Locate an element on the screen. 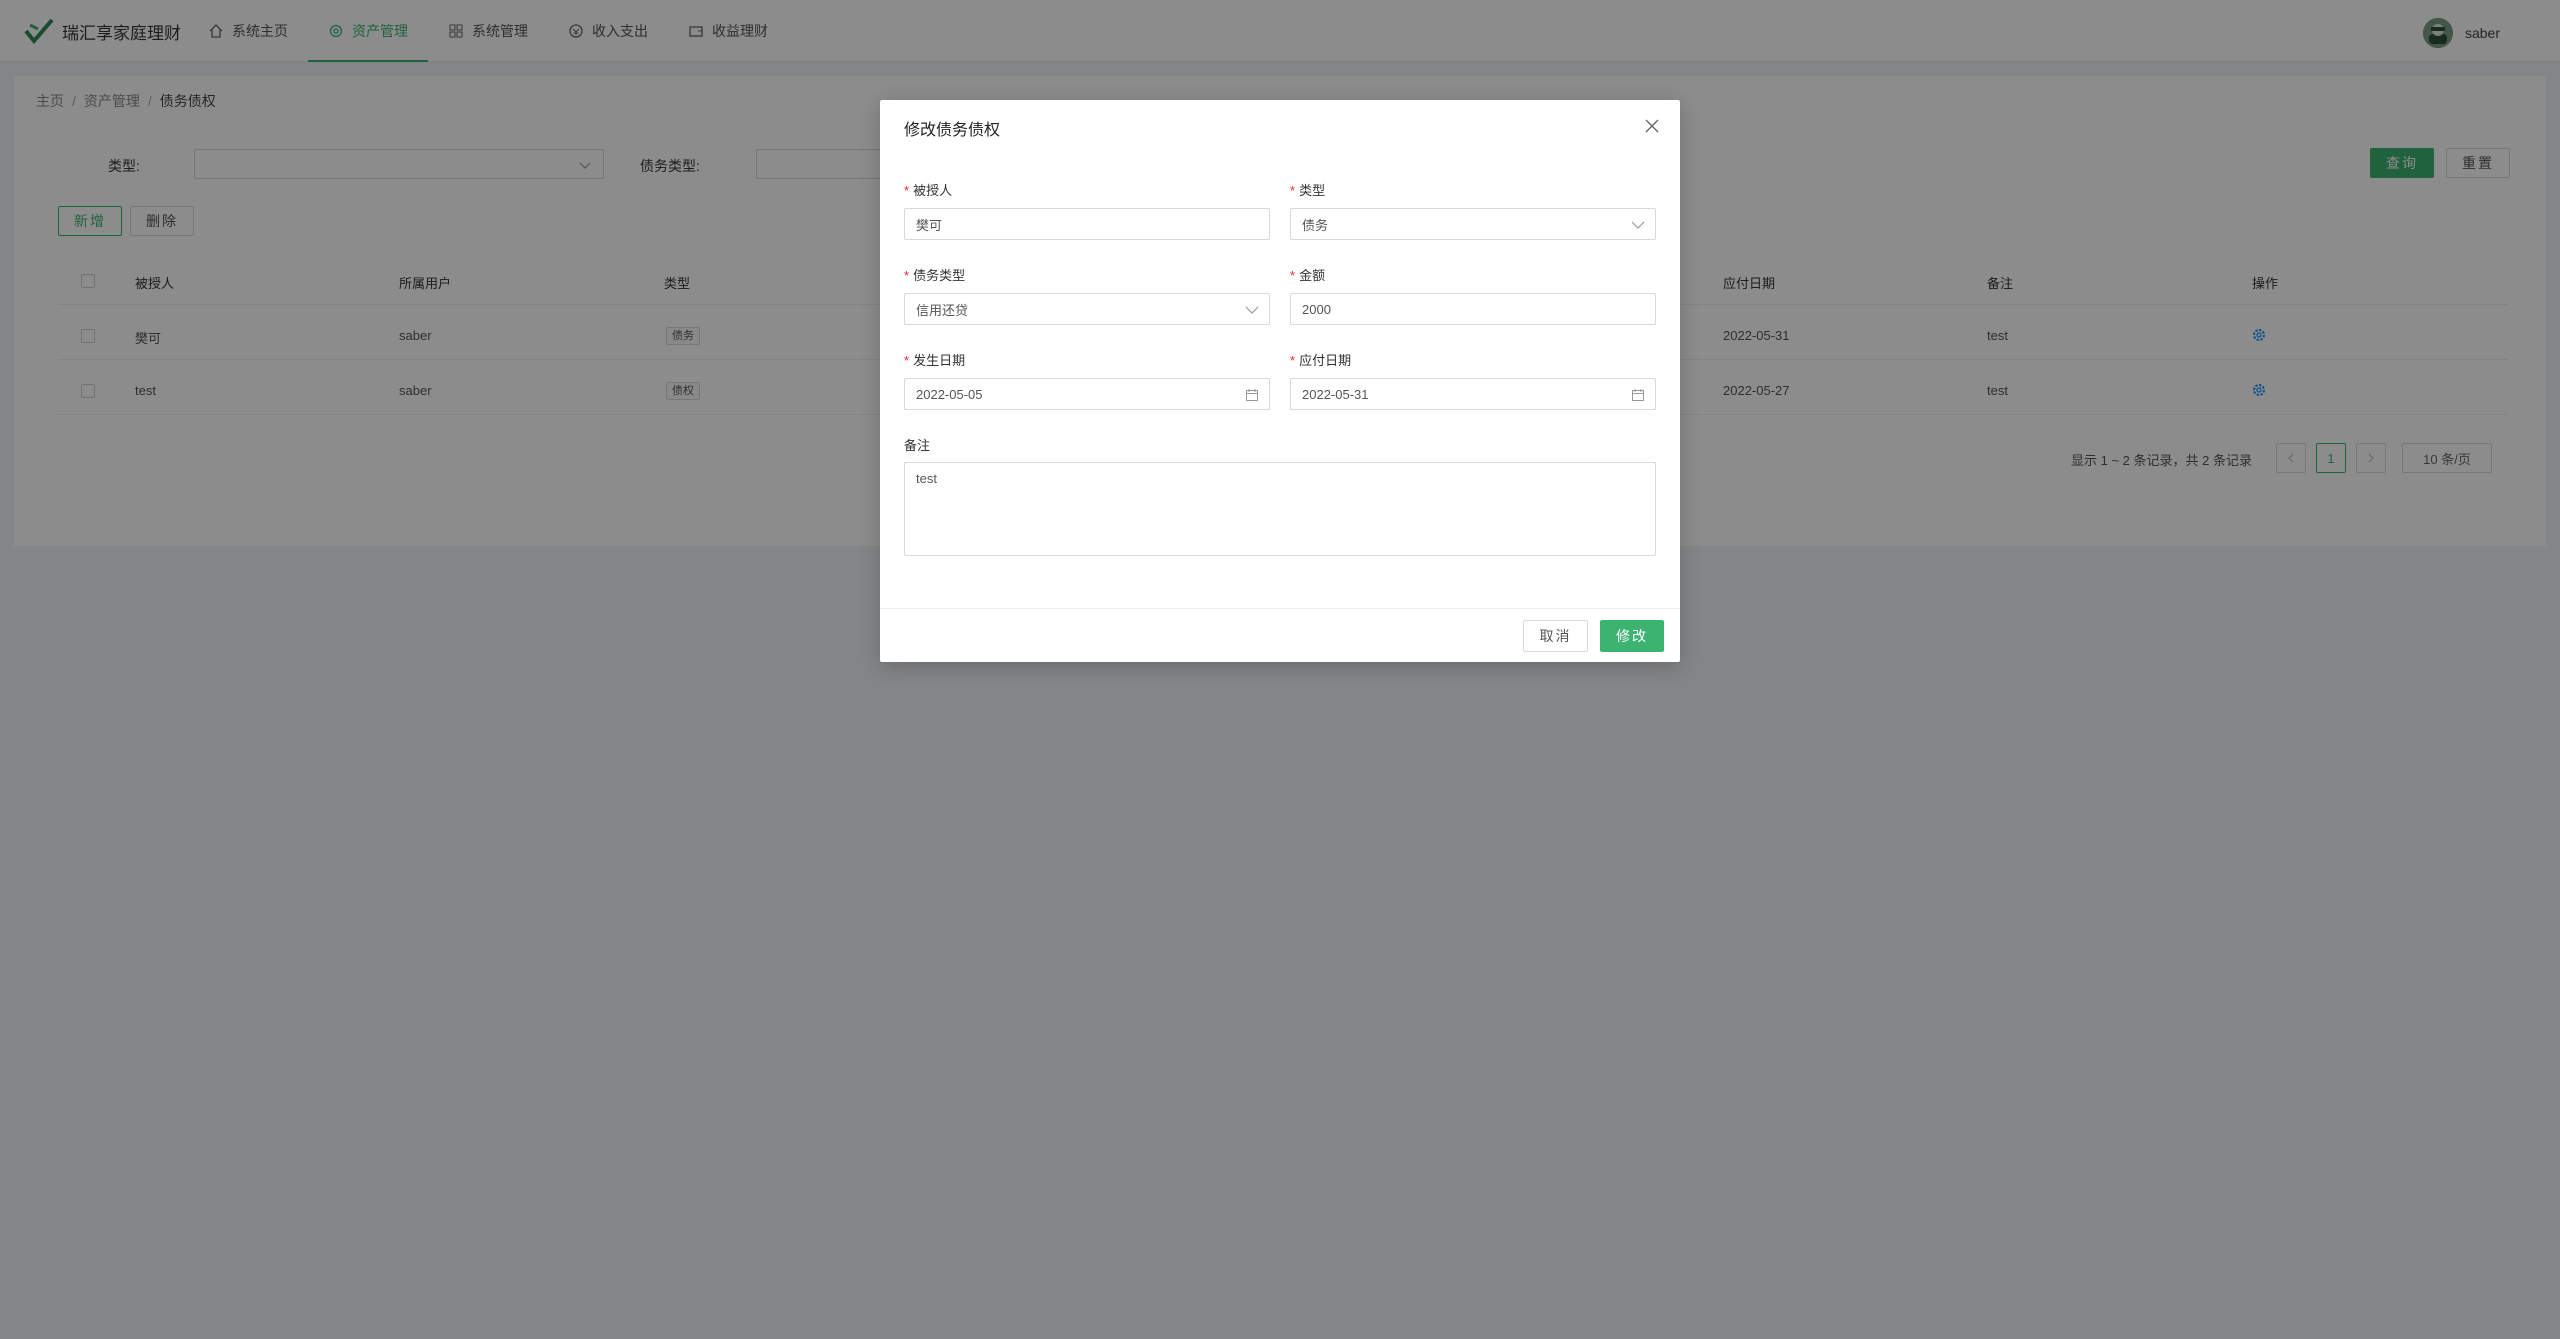 The width and height of the screenshot is (2560, 1339). amount-label: * 金额 is located at coordinates (1307, 274).